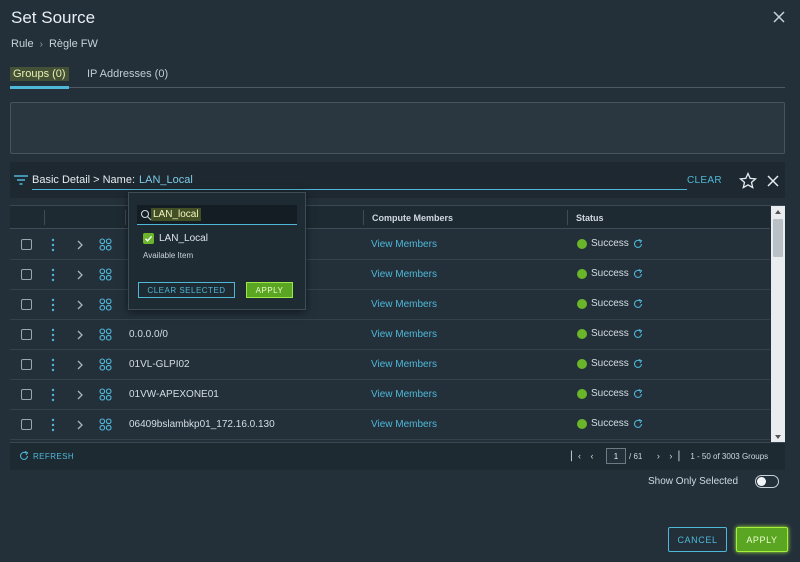 The image size is (800, 562). I want to click on previous-page-icon: ‹, so click(592, 456).